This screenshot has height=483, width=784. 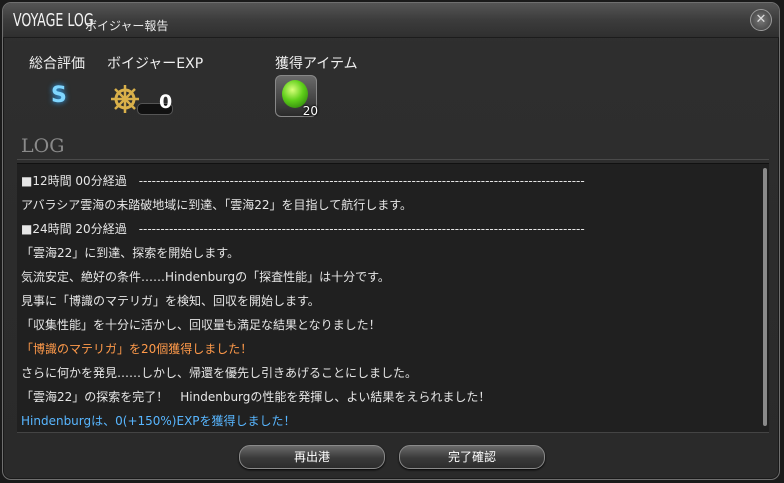 I want to click on close-button: ✕, so click(x=761, y=20).